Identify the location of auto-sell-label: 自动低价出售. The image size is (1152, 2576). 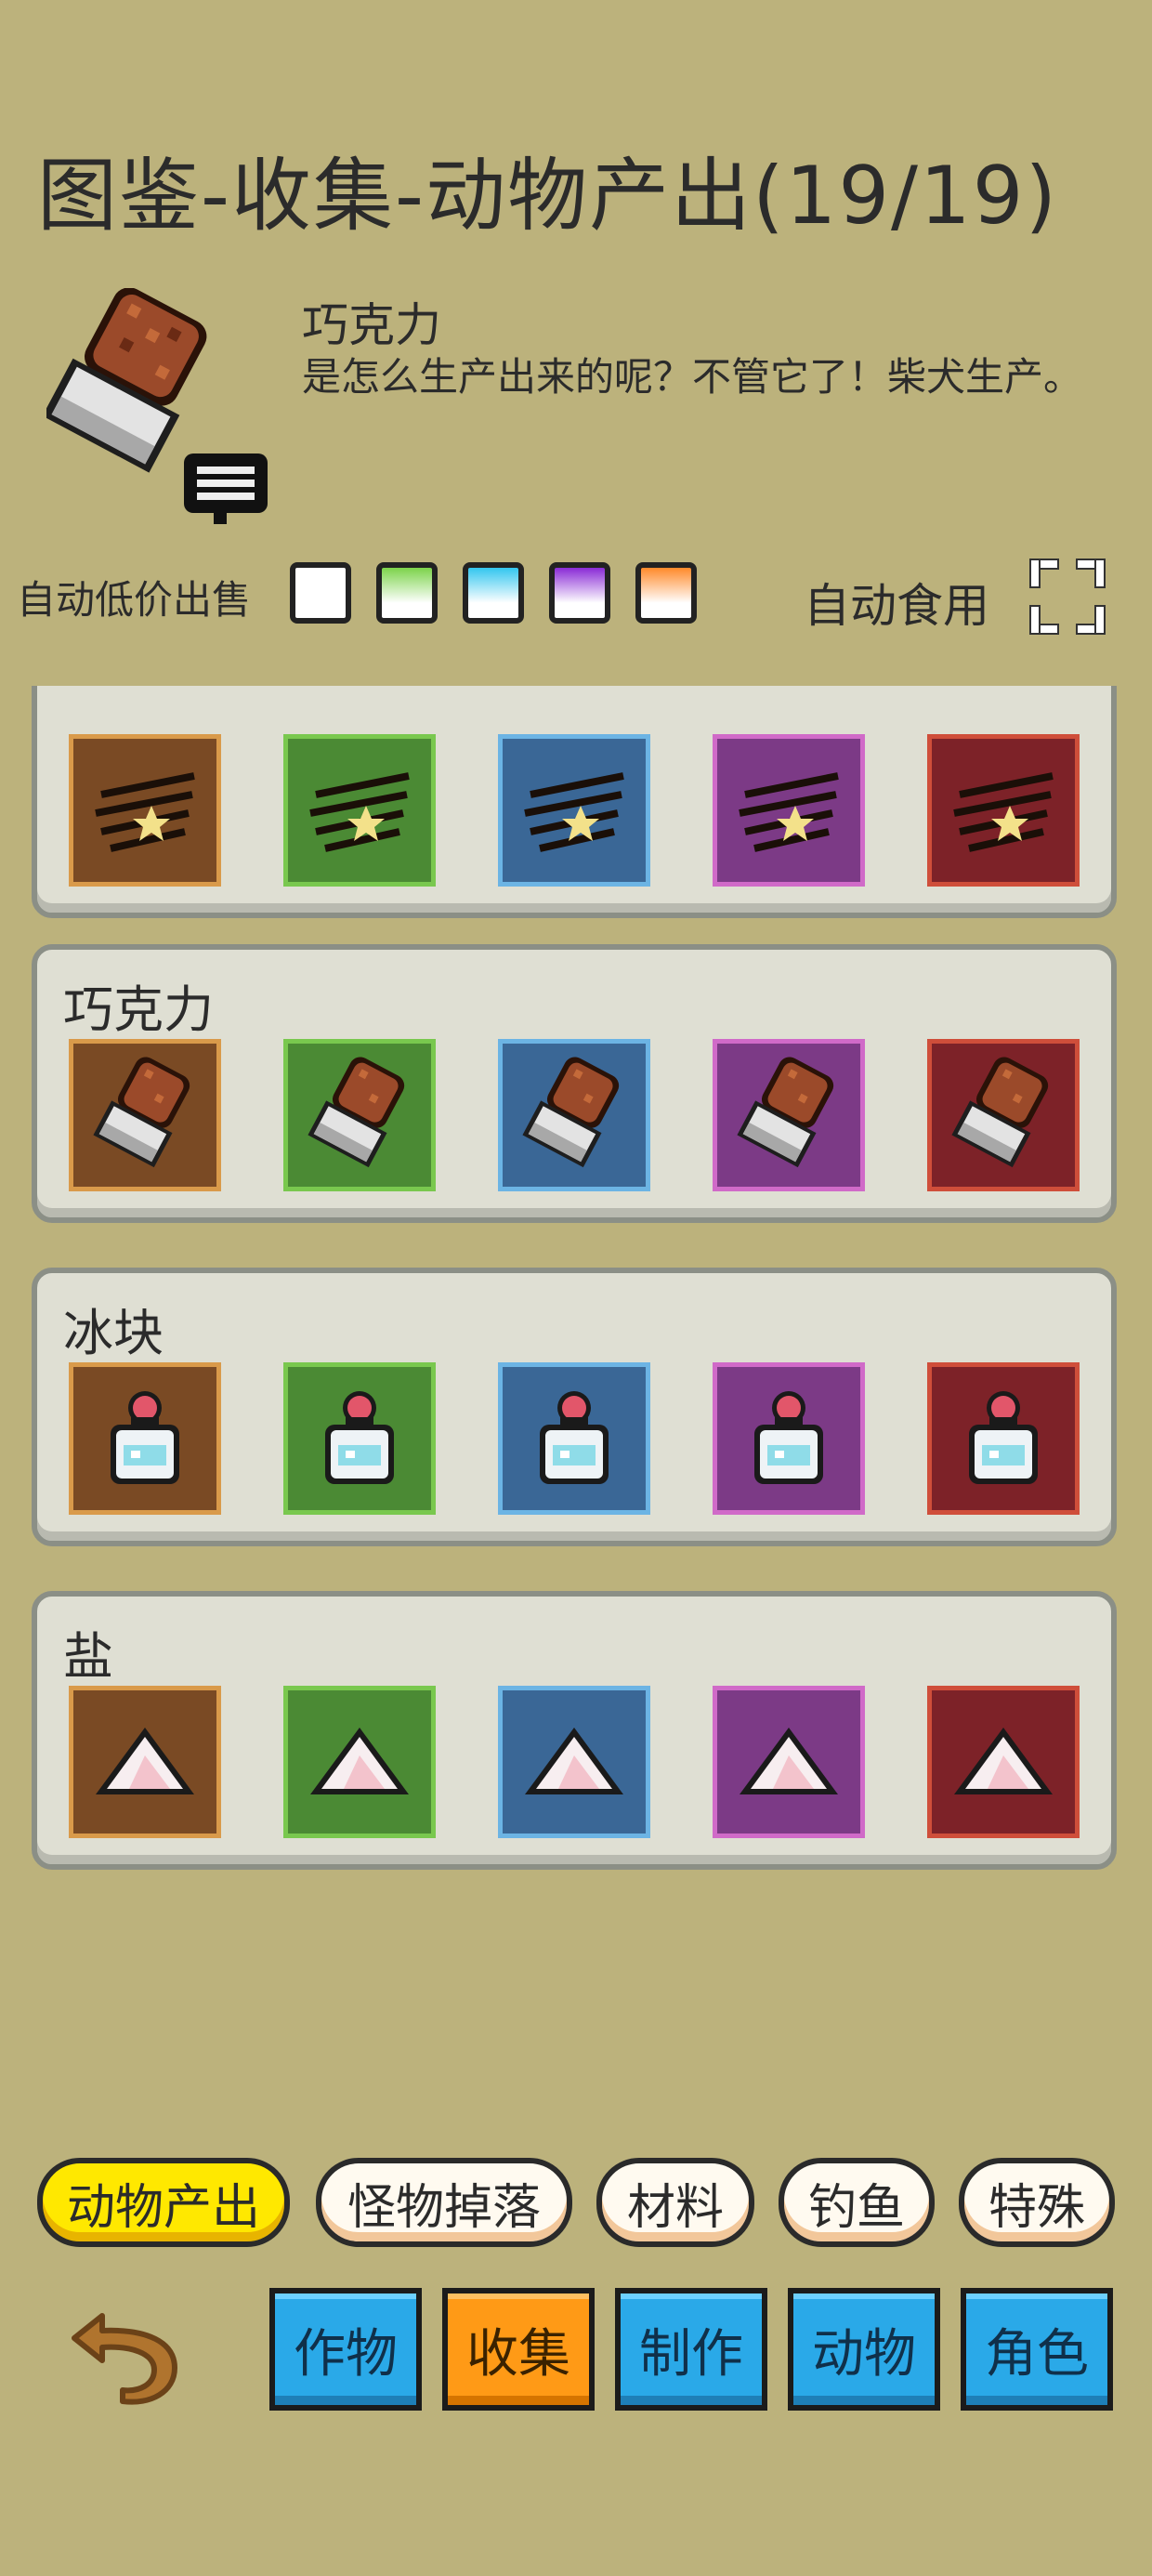
(134, 600).